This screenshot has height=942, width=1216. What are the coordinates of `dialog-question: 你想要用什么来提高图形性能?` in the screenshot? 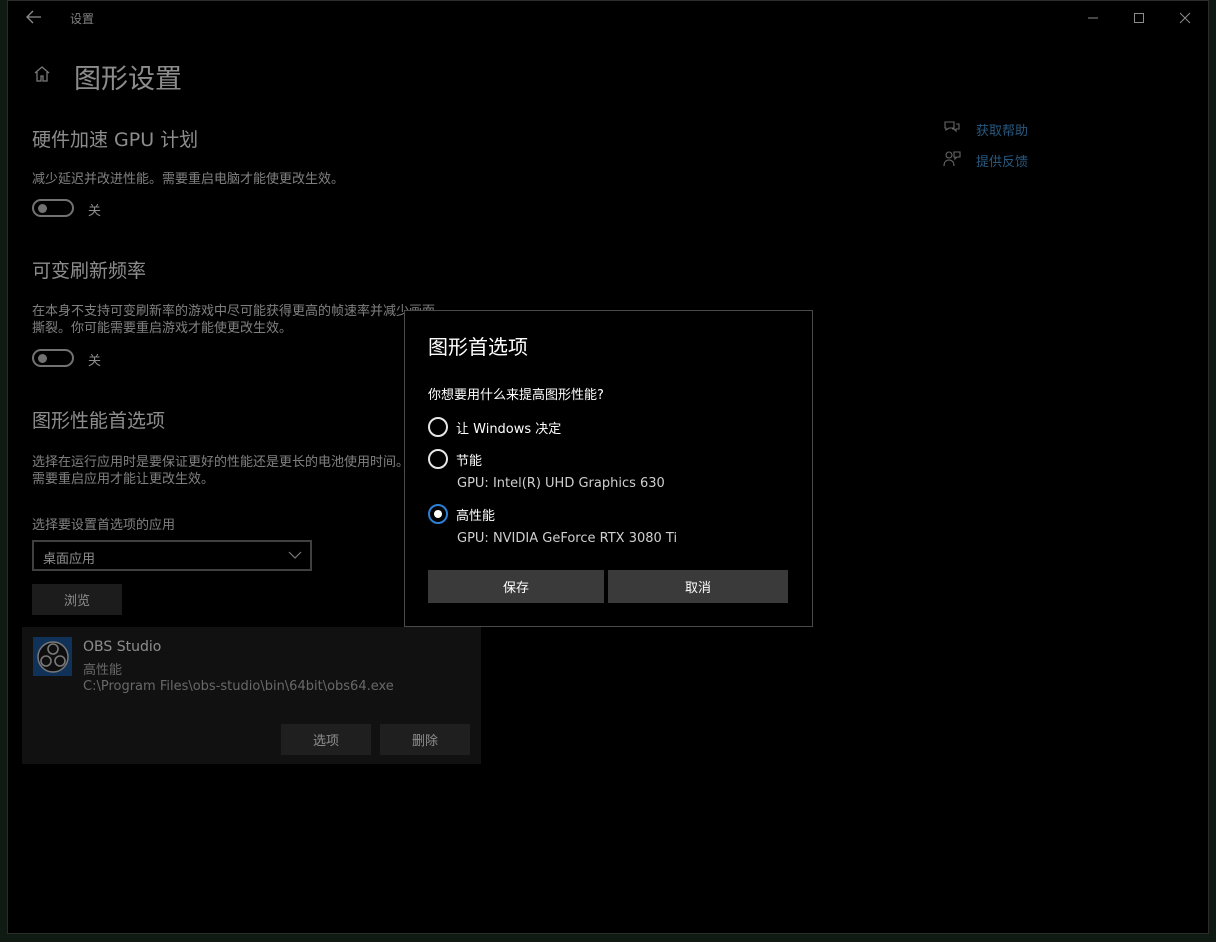 It's located at (516, 395).